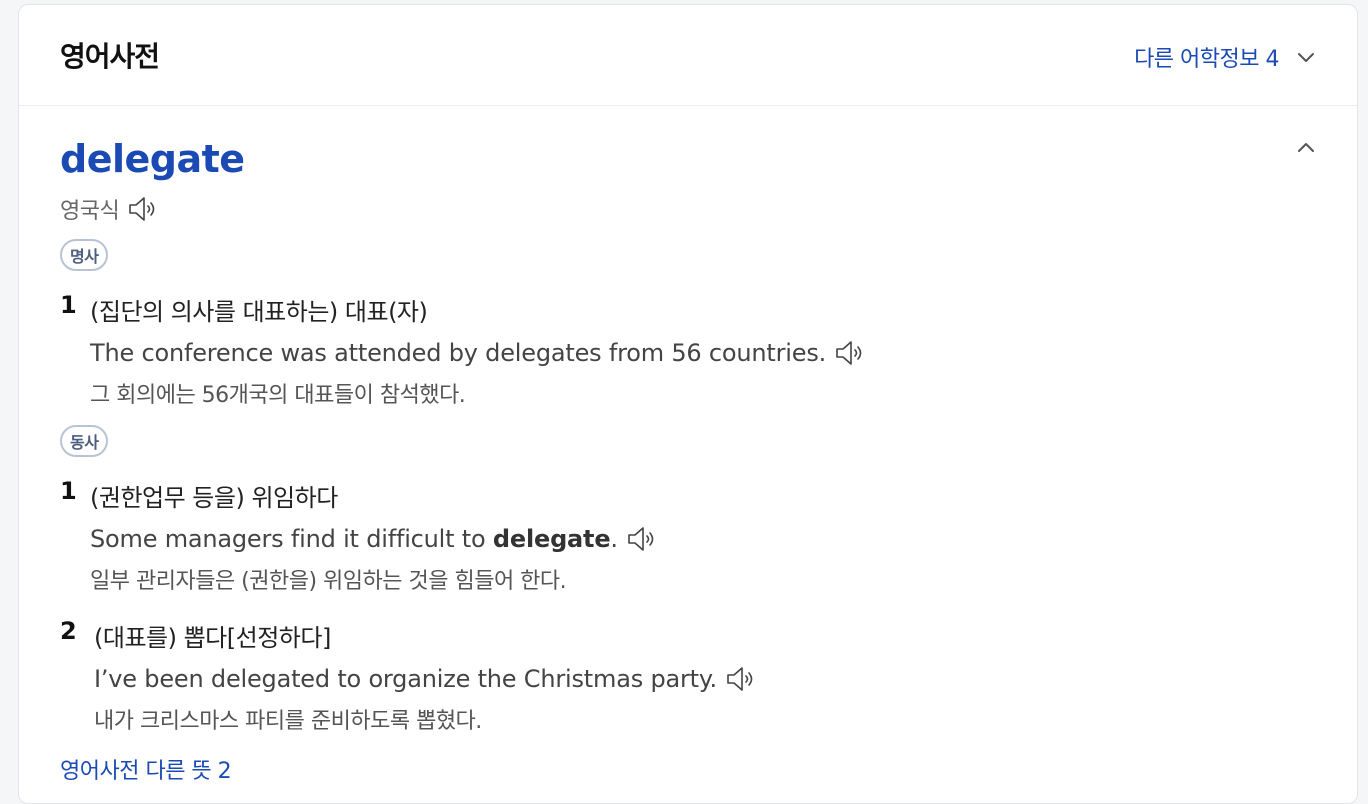 This screenshot has width=1368, height=804. Describe the element at coordinates (212, 638) in the screenshot. I see `sense-meaning: (대표를) 뽑다[선정하다]` at that location.